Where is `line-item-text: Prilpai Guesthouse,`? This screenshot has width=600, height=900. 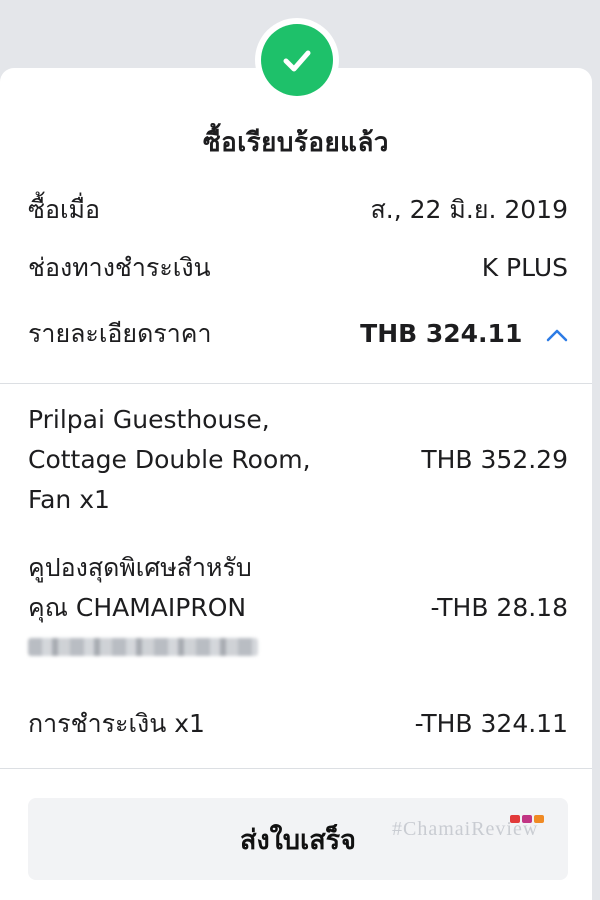 line-item-text: Prilpai Guesthouse, is located at coordinates (149, 419).